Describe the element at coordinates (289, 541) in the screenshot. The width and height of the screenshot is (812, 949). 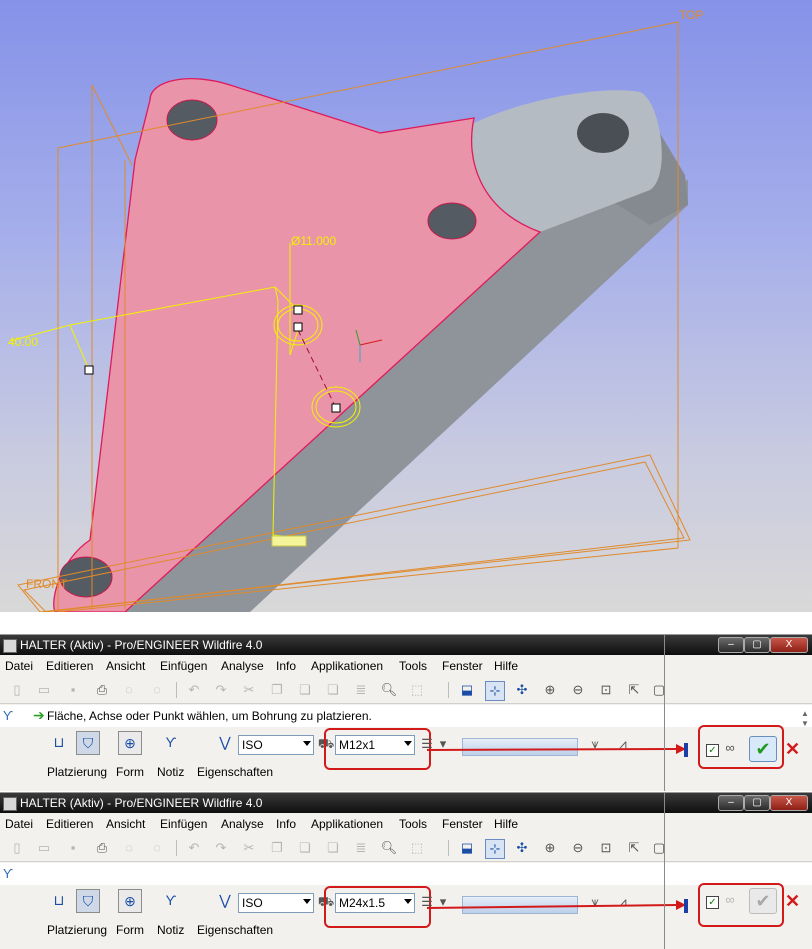
I see `depth-value-box` at that location.